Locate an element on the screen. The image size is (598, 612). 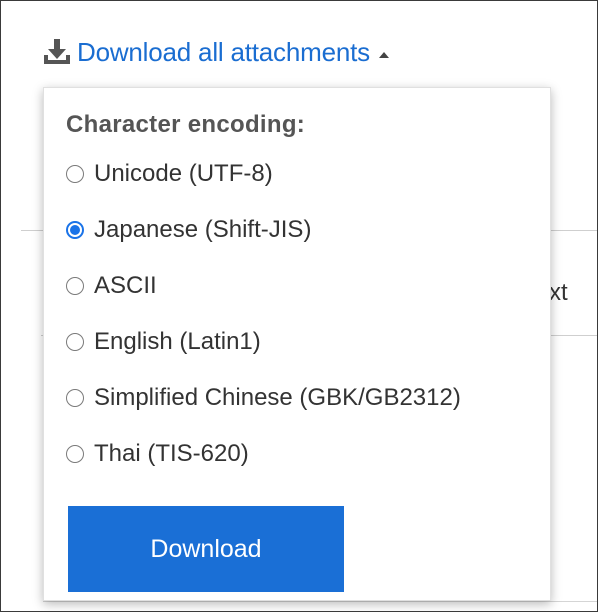
radio-button-selected is located at coordinates (75, 230).